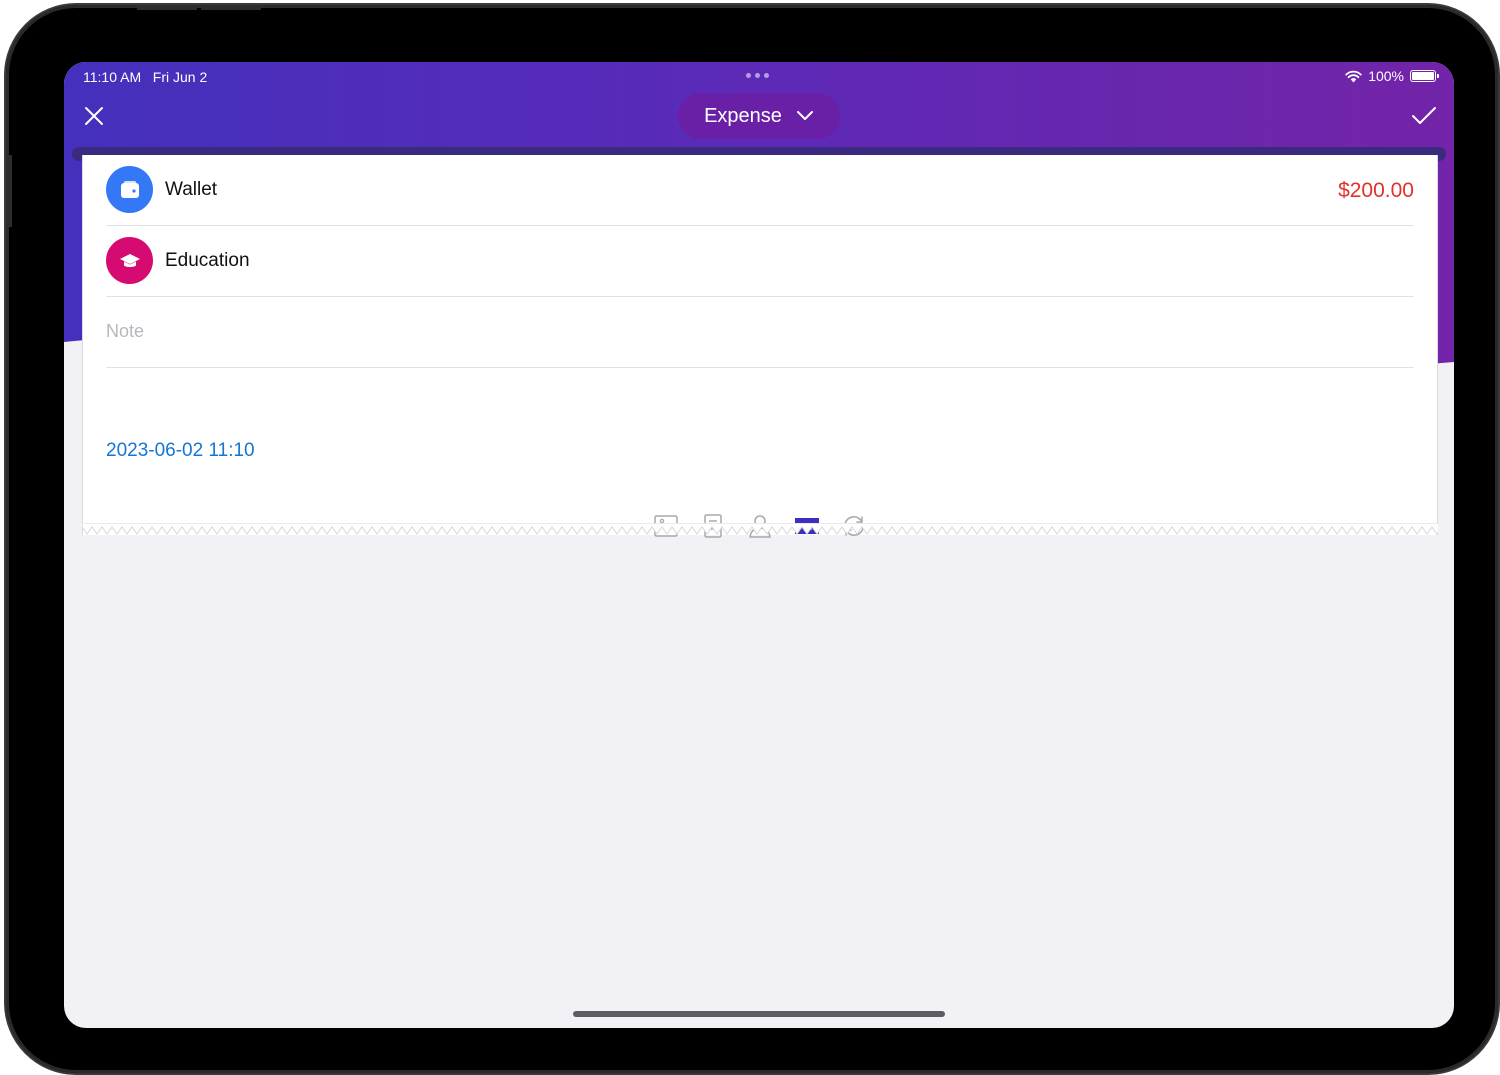 Image resolution: width=1500 pixels, height=1075 pixels. I want to click on account-row: Wallet $200.00, so click(760, 190).